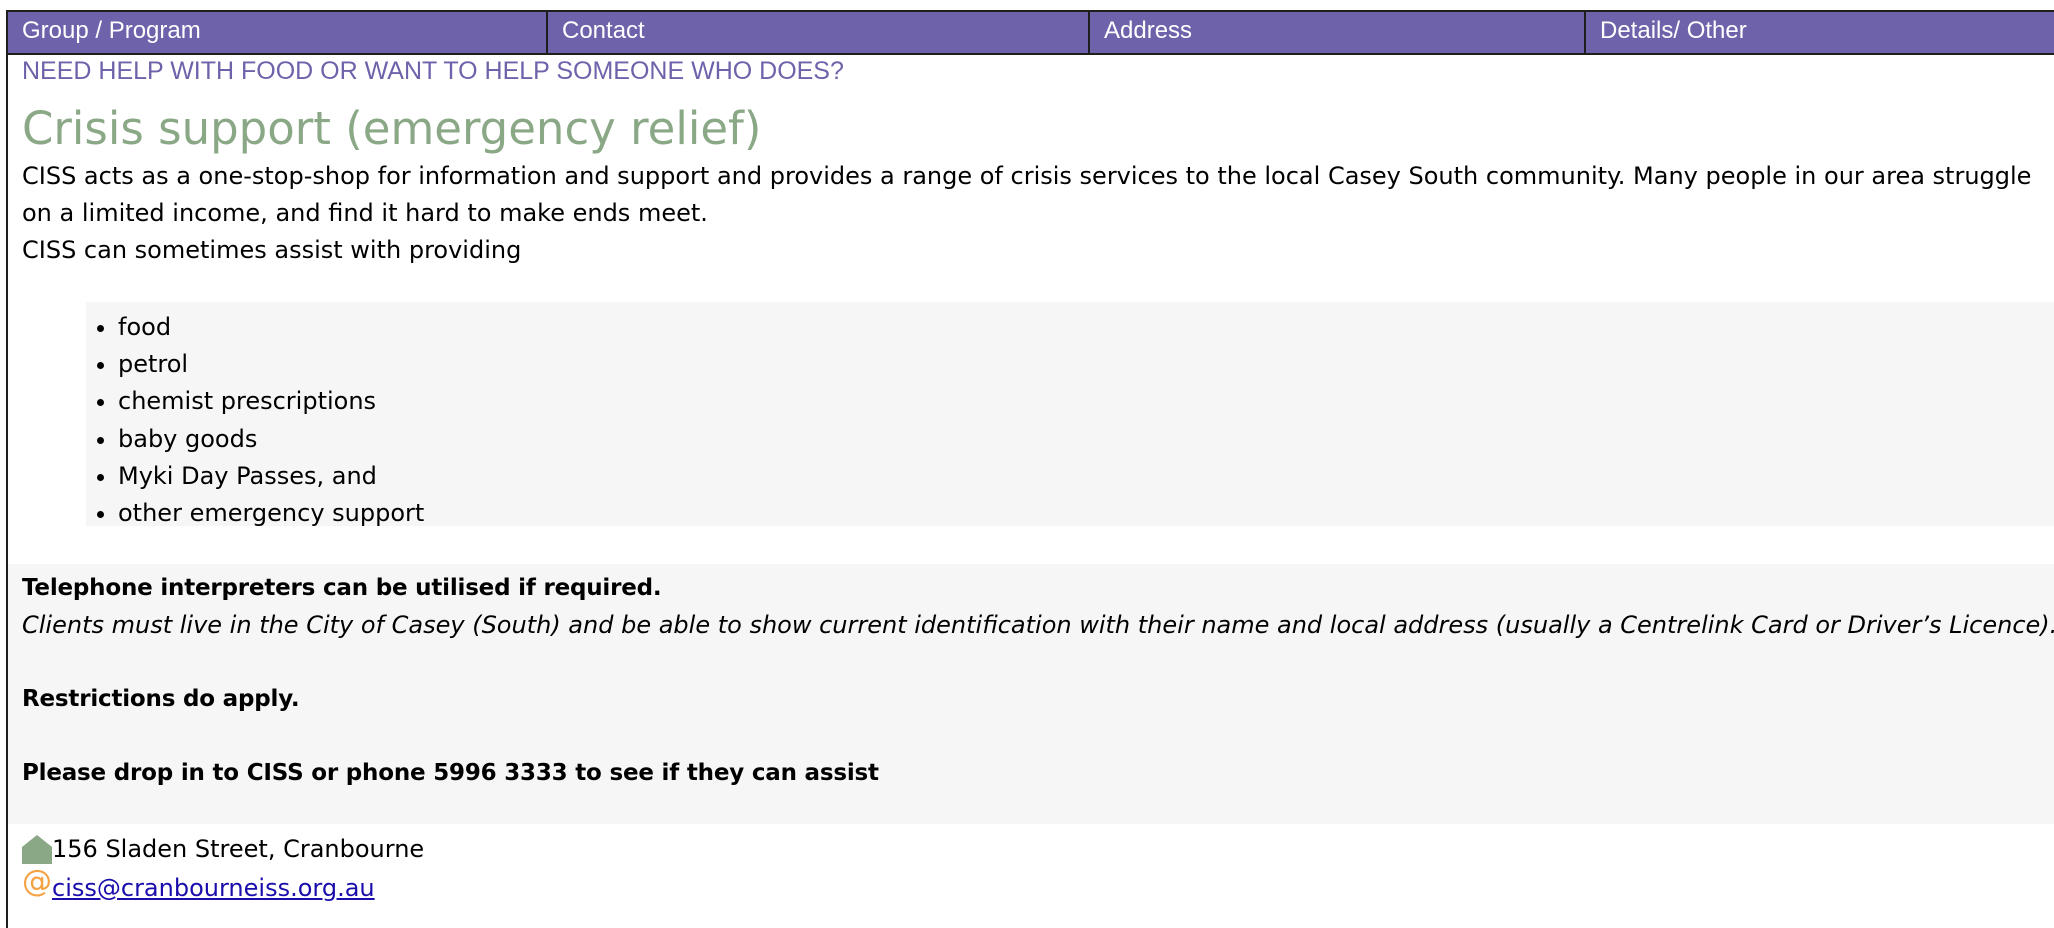 This screenshot has width=2054, height=928. Describe the element at coordinates (37, 849) in the screenshot. I see `house-icon` at that location.